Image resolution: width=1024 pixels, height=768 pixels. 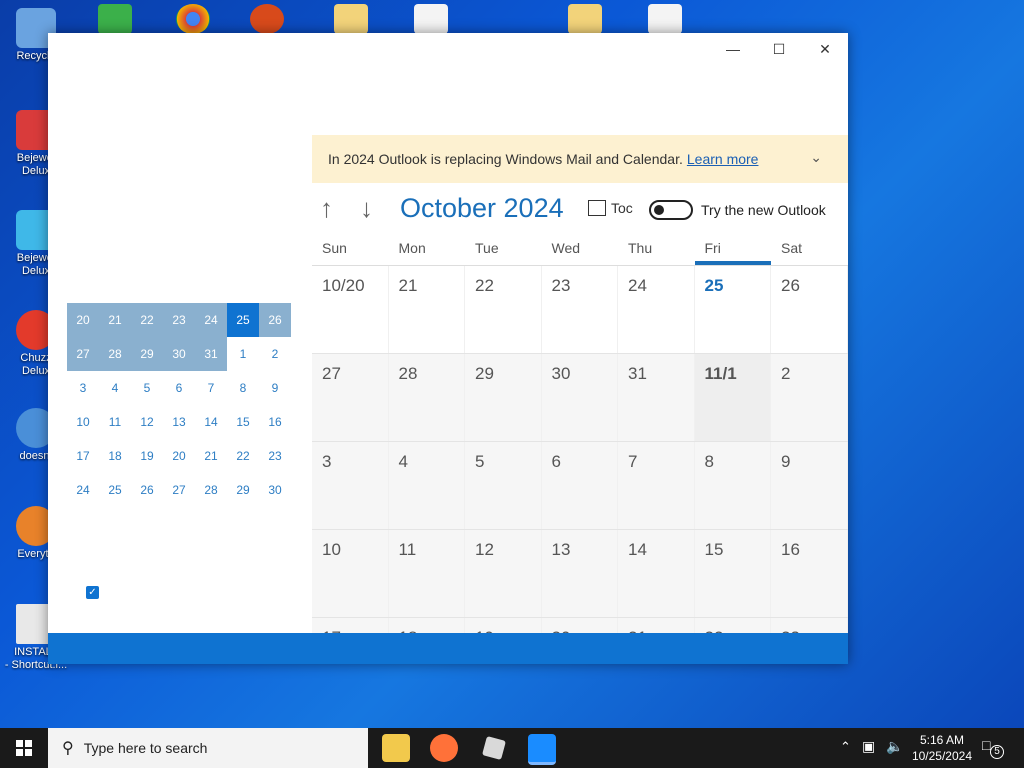 I want to click on mini-calendar-day: 18, so click(x=115, y=456).